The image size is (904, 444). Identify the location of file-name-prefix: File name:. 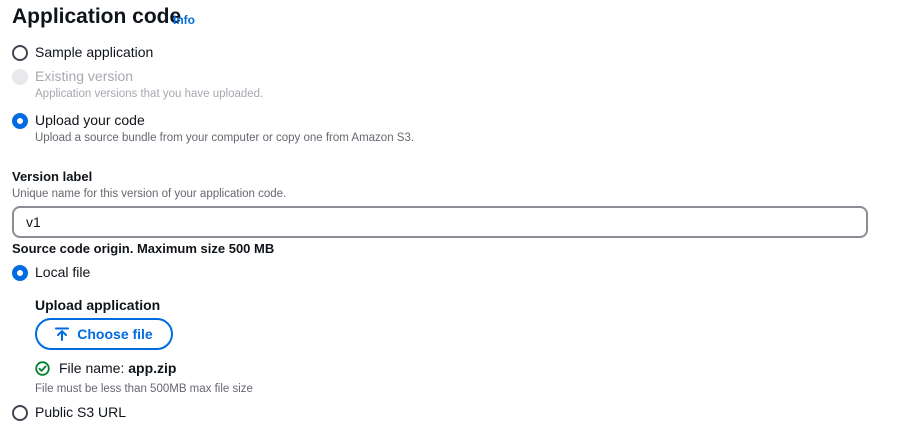
(92, 368).